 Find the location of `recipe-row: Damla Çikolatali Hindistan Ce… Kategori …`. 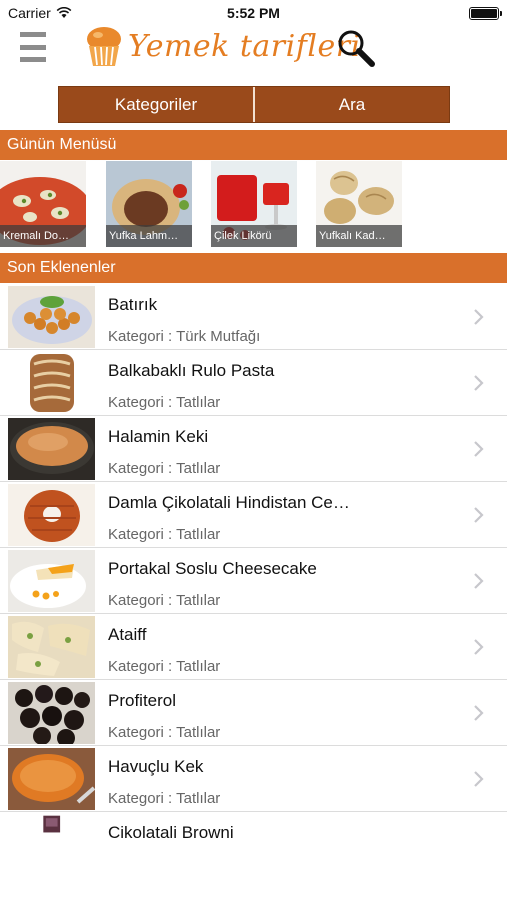

recipe-row: Damla Çikolatali Hindistan Ce… Kategori … is located at coordinates (253, 515).